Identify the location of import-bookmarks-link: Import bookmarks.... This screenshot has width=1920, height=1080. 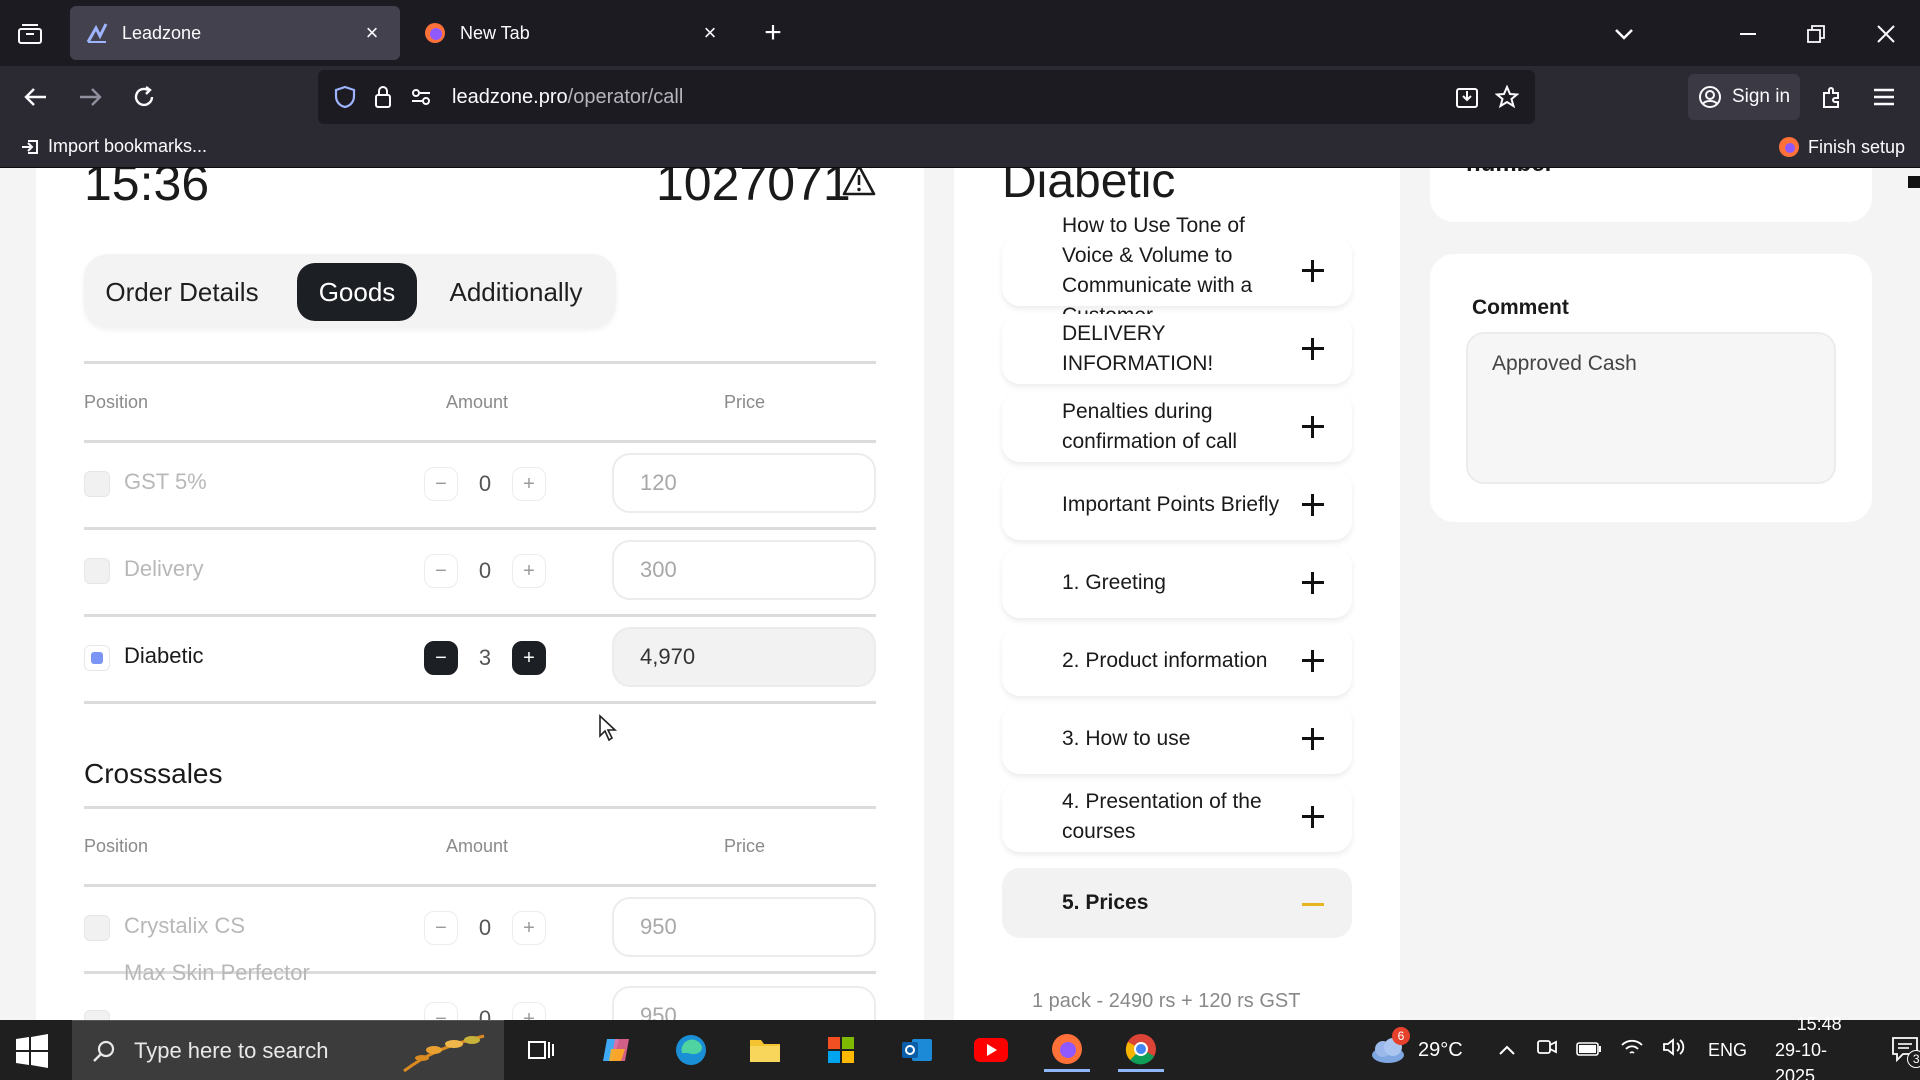
(113, 146).